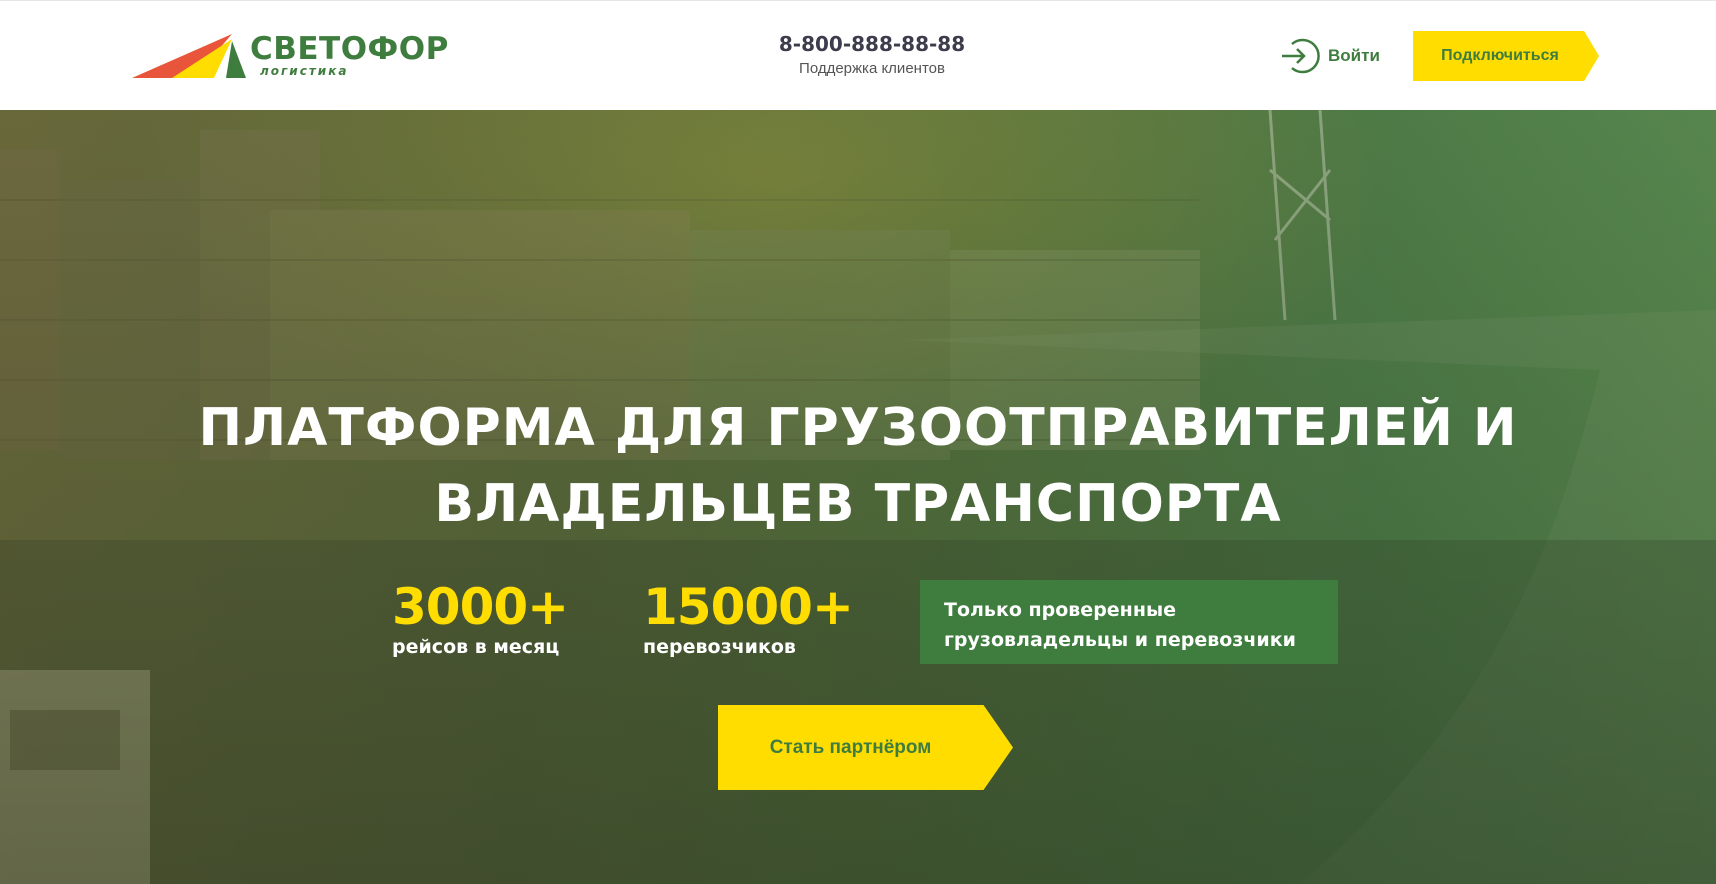 The height and width of the screenshot is (884, 1716). Describe the element at coordinates (476, 647) in the screenshot. I see `stat-trips-label: рейсов в месяц` at that location.